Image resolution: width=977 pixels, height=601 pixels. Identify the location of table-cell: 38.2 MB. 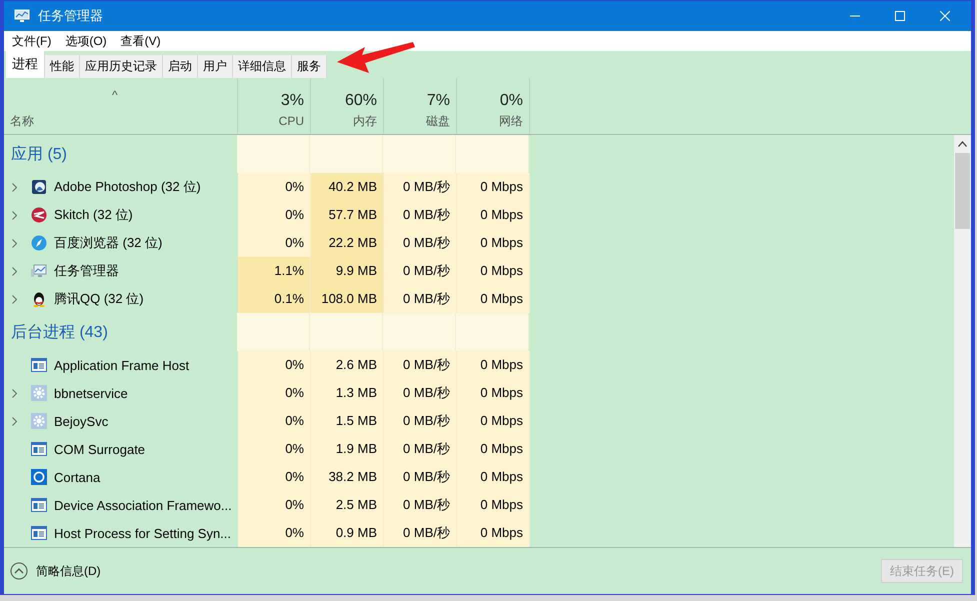
(347, 477).